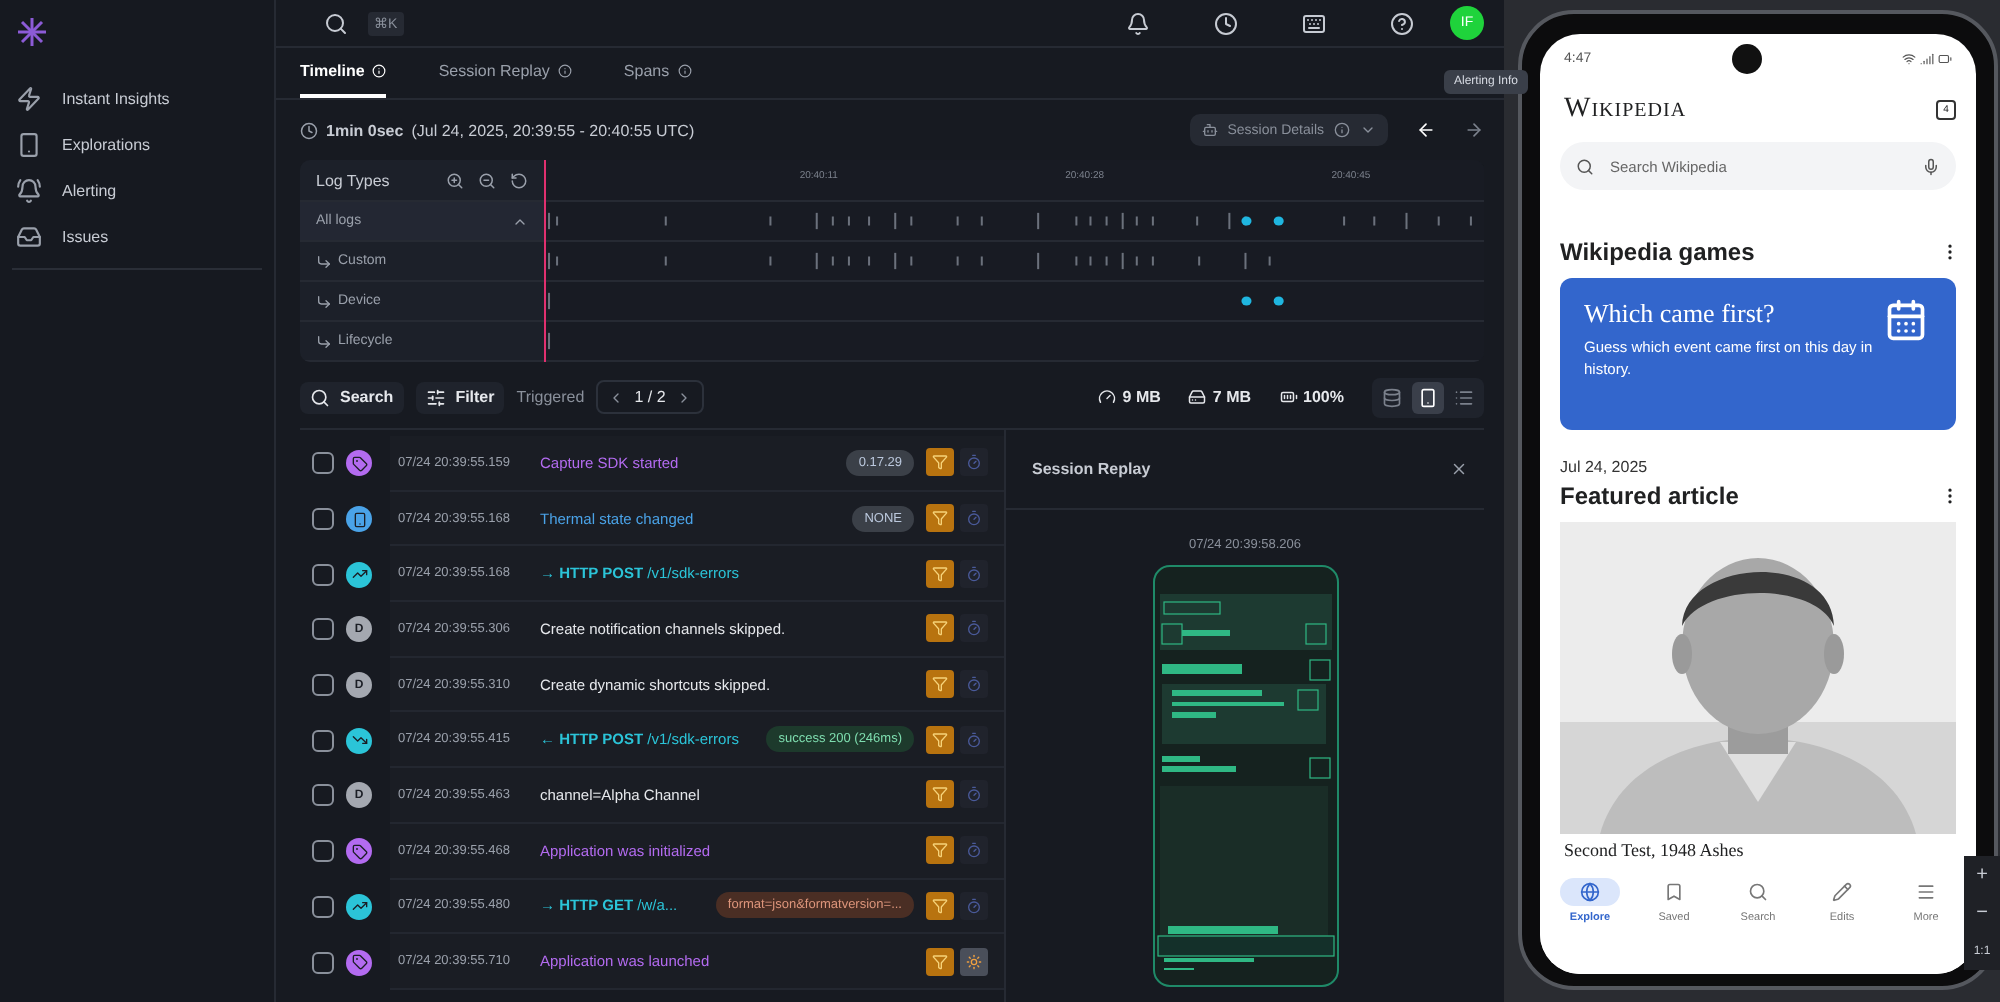 The width and height of the screenshot is (2000, 1002). Describe the element at coordinates (1474, 130) in the screenshot. I see `forward-arrow-icon` at that location.